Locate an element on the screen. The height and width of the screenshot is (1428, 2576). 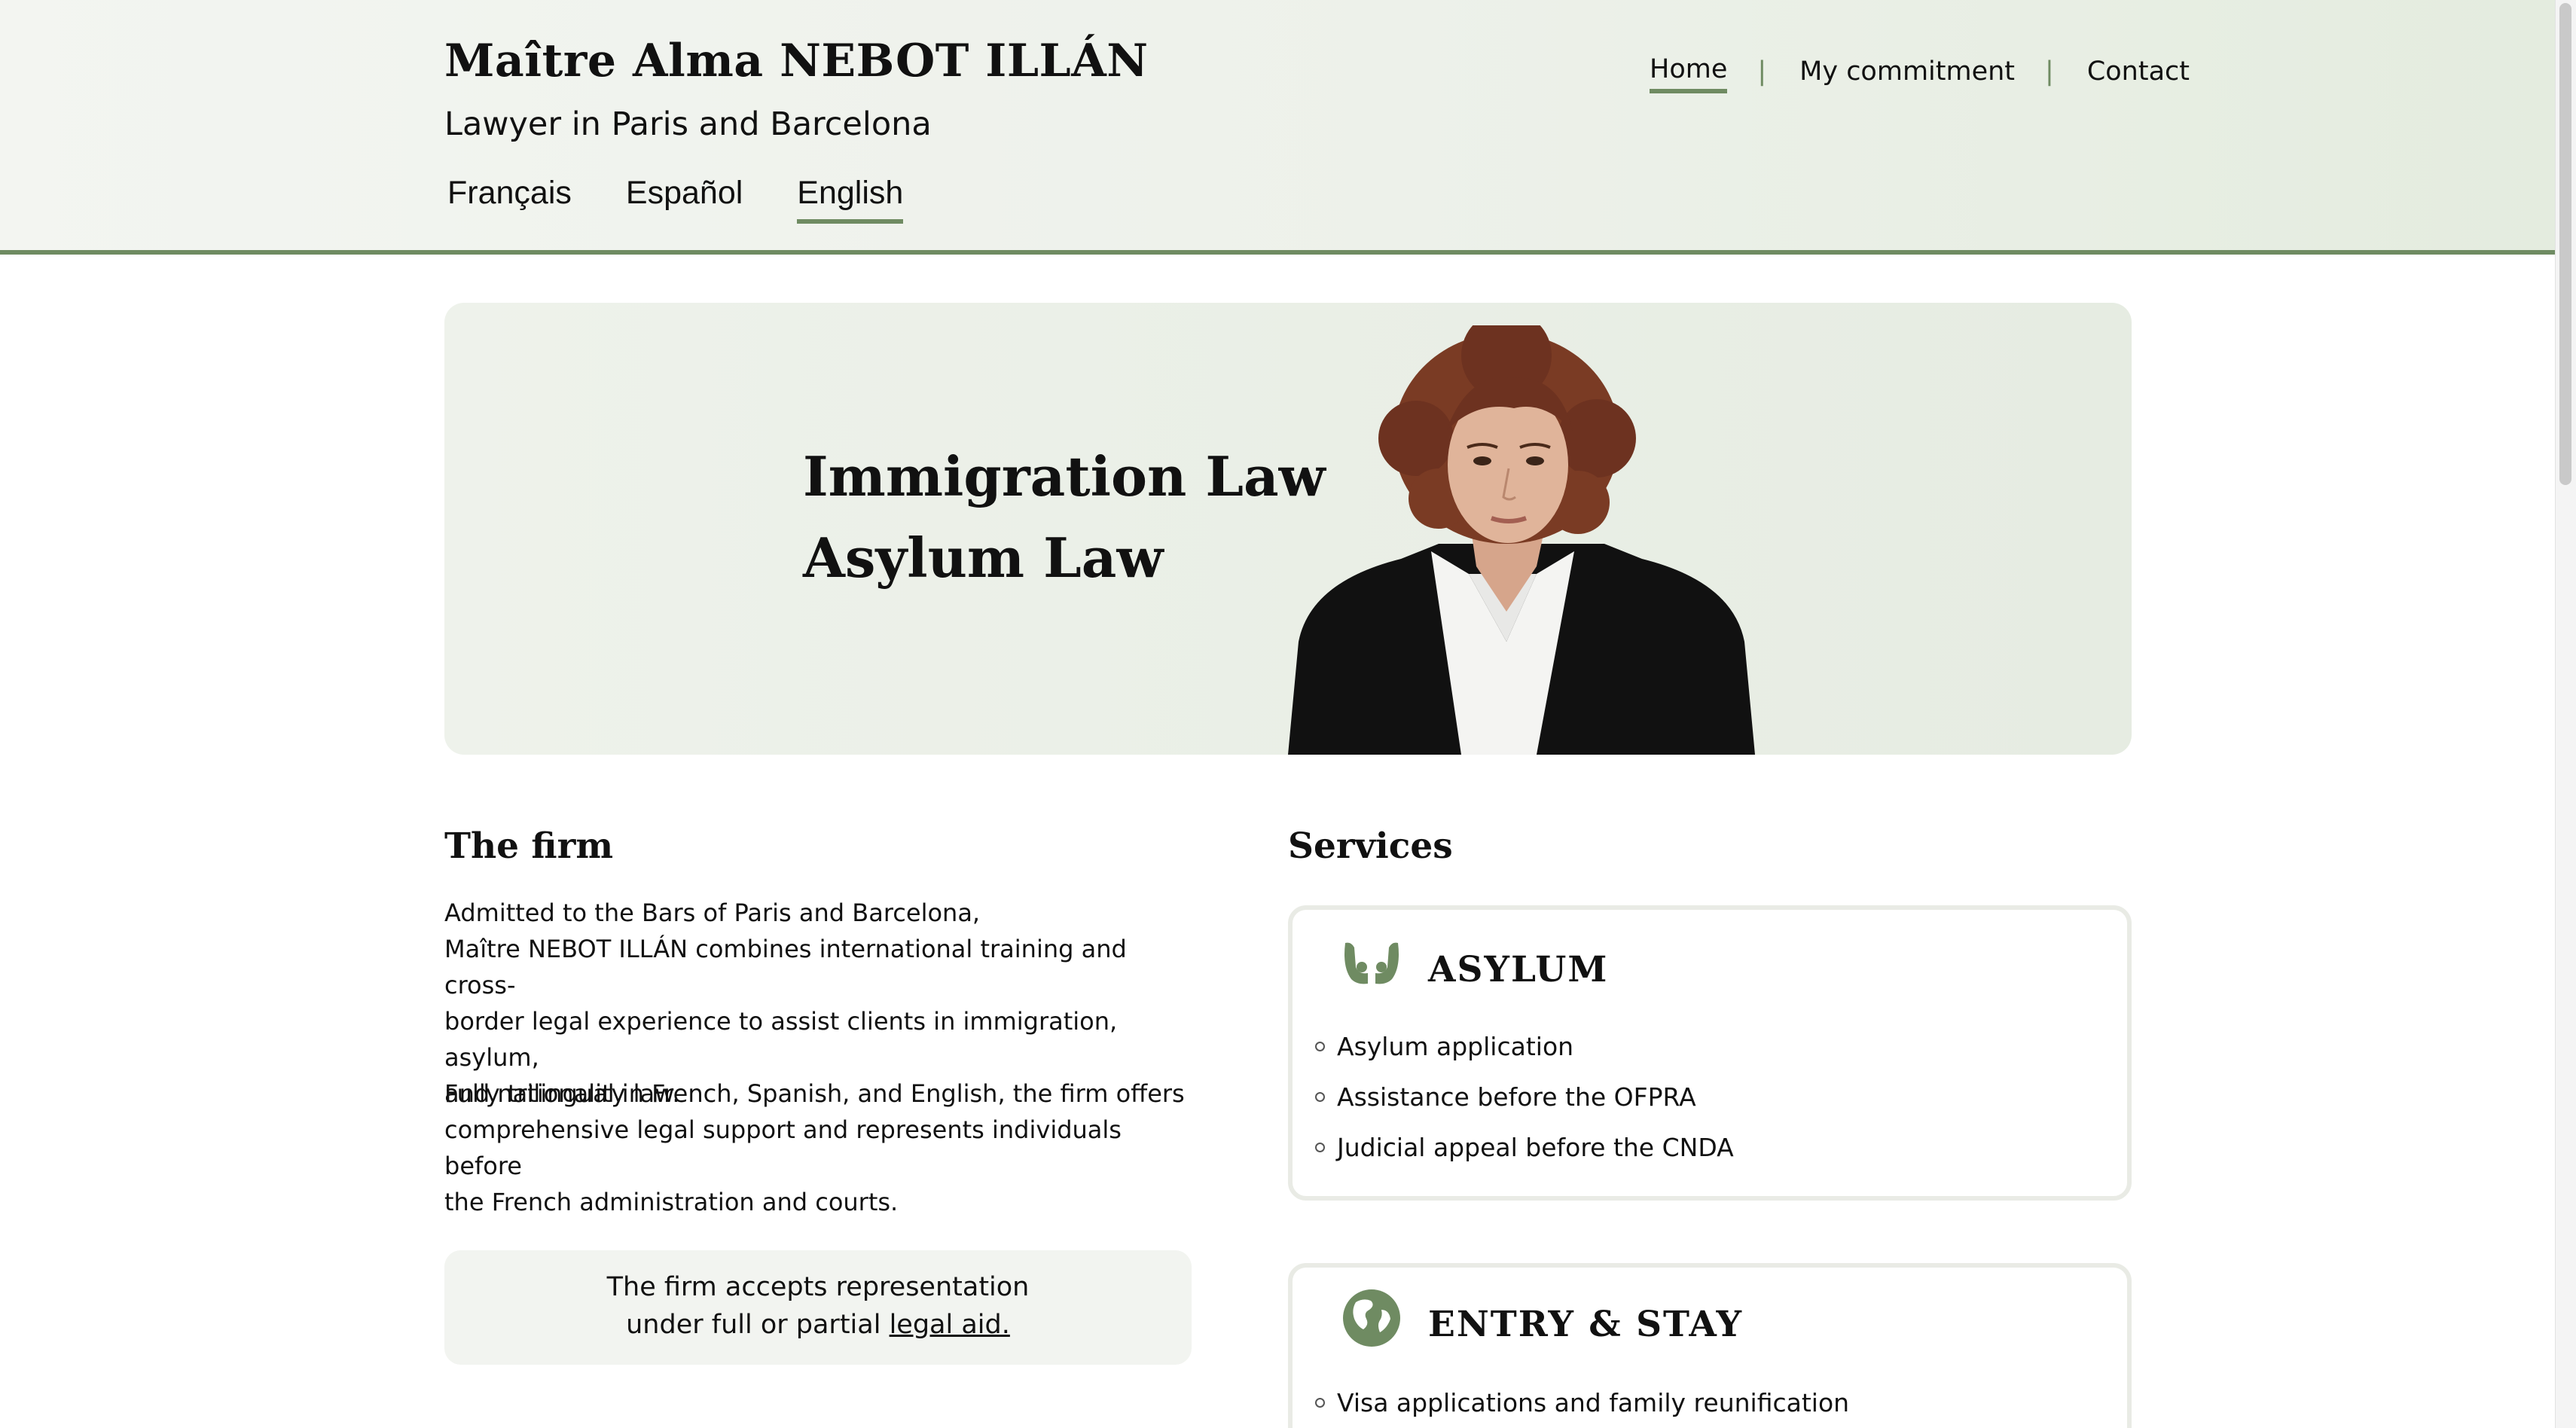
list-item: Assistance before the OFPRA is located at coordinates (1525, 1097).